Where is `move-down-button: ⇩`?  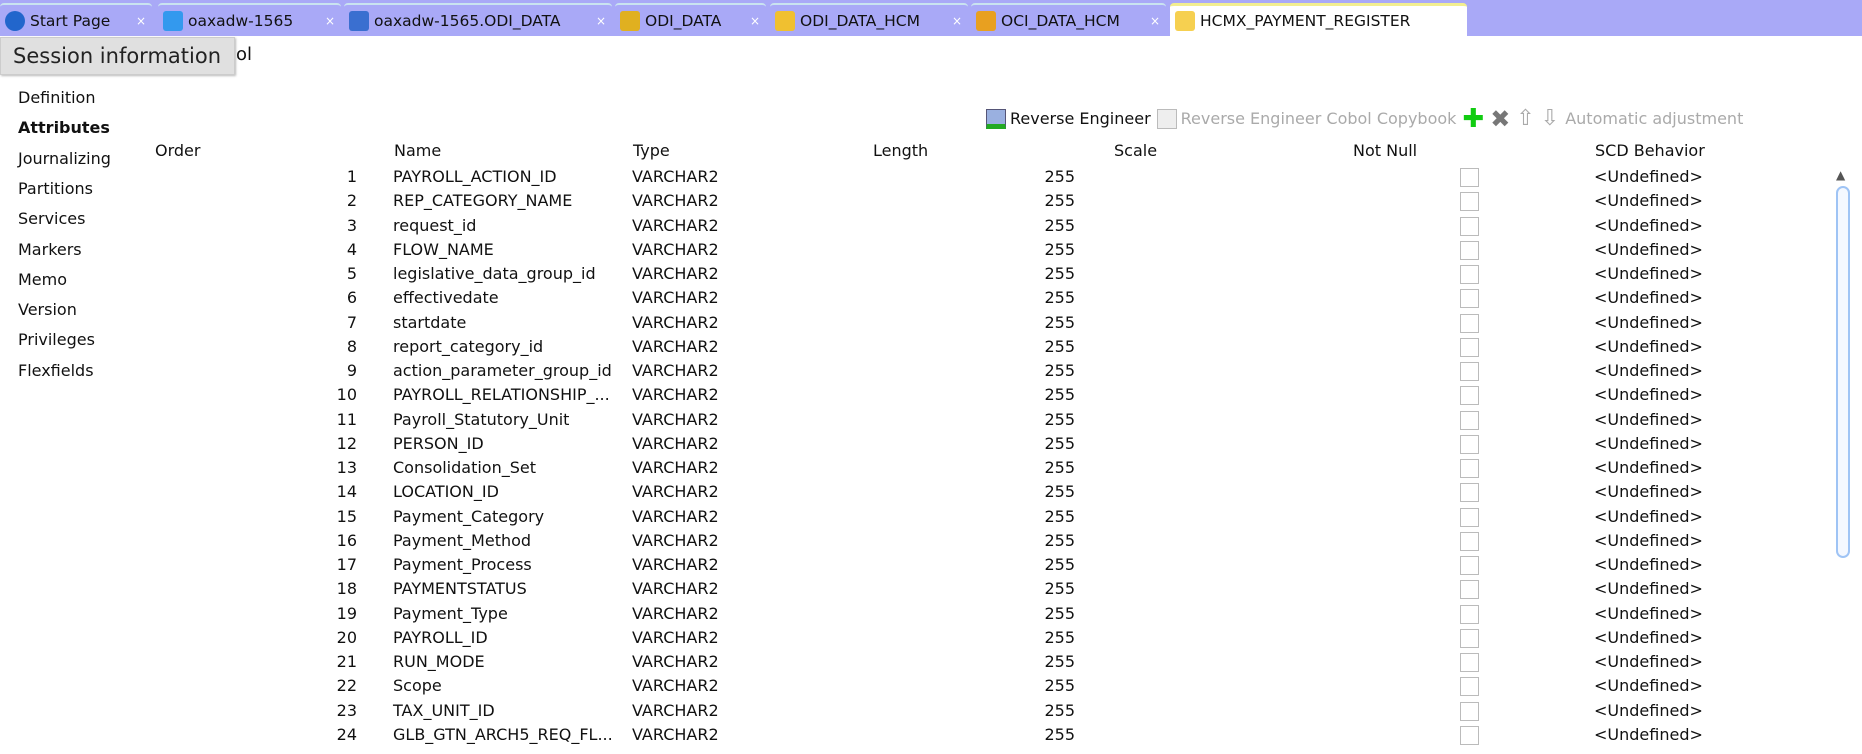 move-down-button: ⇩ is located at coordinates (1550, 118).